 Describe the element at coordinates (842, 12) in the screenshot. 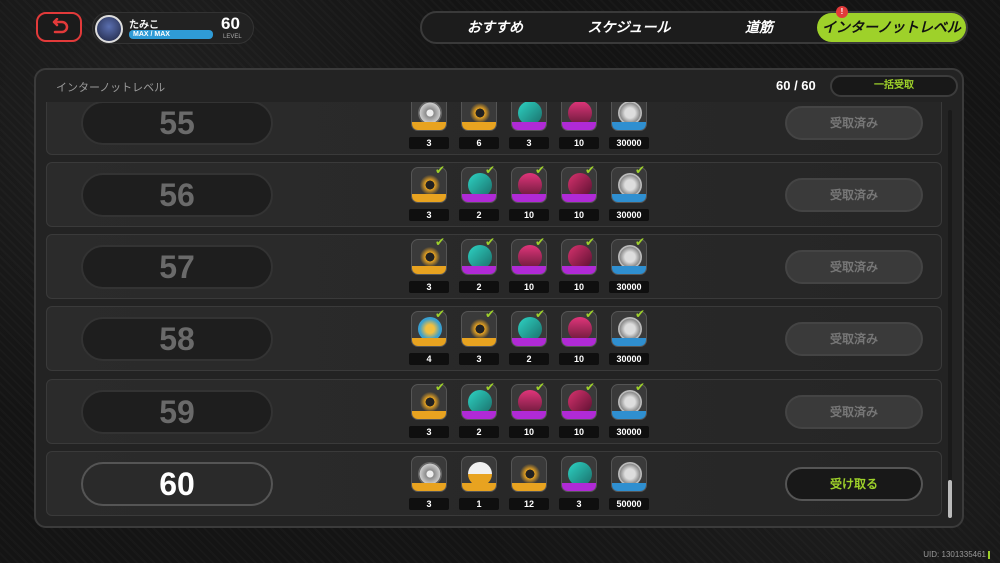

I see `alert-badge: !` at that location.